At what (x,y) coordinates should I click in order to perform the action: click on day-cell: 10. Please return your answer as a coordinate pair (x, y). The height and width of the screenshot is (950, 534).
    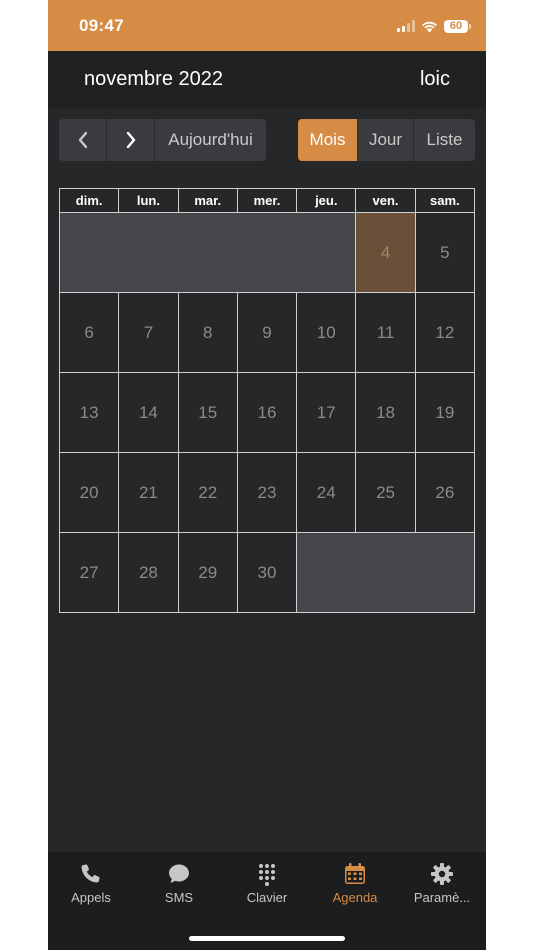
    Looking at the image, I should click on (326, 332).